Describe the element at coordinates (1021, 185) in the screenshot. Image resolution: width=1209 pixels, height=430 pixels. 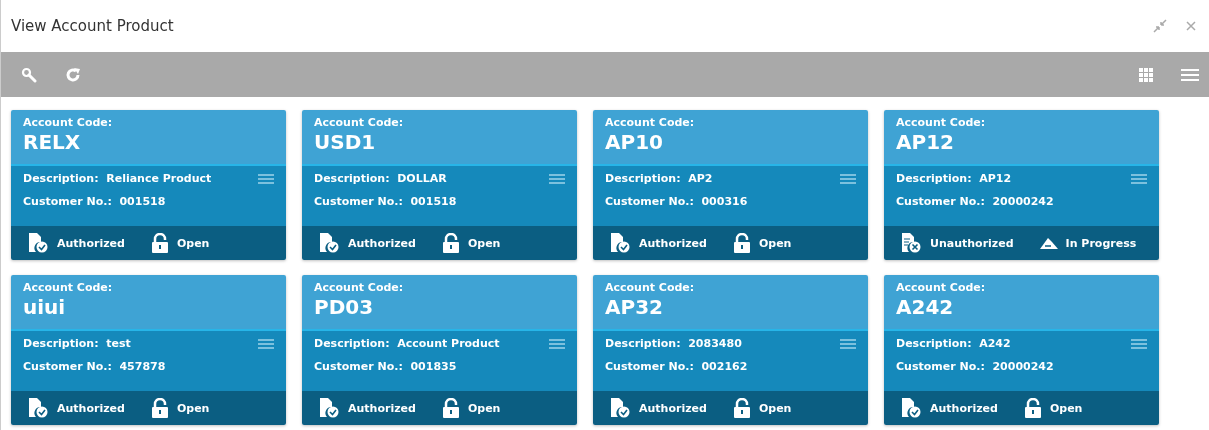
I see `account-card: Account Code: AP12 Description: AP12 Customer No.: 20000242 Unauthorized In Progress` at that location.